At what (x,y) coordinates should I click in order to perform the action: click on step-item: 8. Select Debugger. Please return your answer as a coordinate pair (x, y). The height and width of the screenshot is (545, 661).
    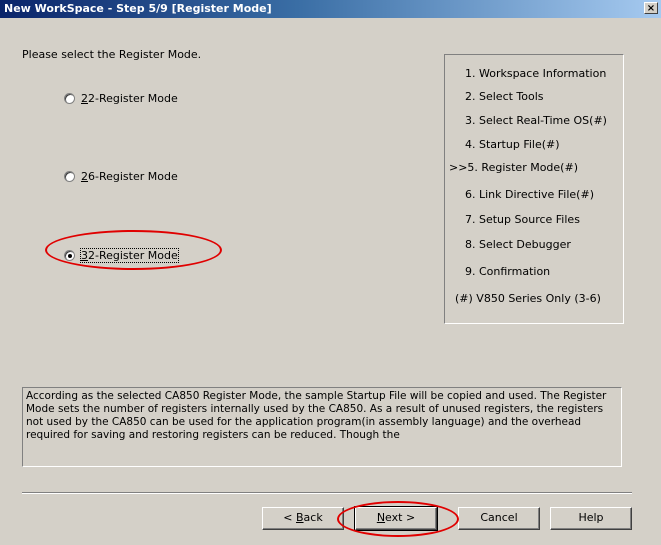
    Looking at the image, I should click on (518, 244).